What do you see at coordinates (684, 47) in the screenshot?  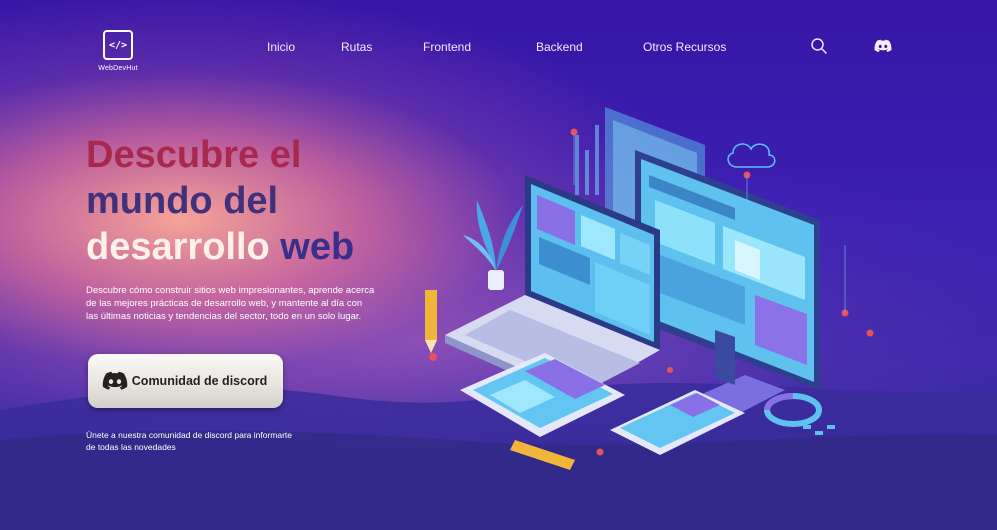 I see `nav-link-otros-recursos: Otros Recursos` at bounding box center [684, 47].